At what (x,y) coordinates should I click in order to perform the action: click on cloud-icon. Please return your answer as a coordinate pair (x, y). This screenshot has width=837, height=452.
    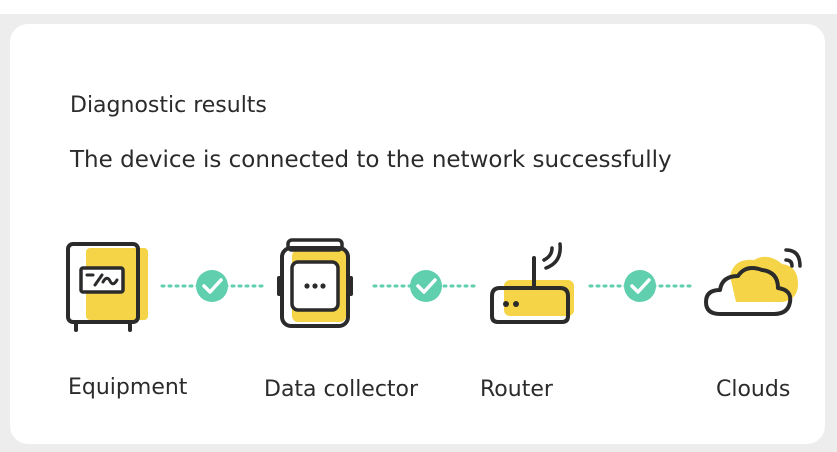
    Looking at the image, I should click on (753, 282).